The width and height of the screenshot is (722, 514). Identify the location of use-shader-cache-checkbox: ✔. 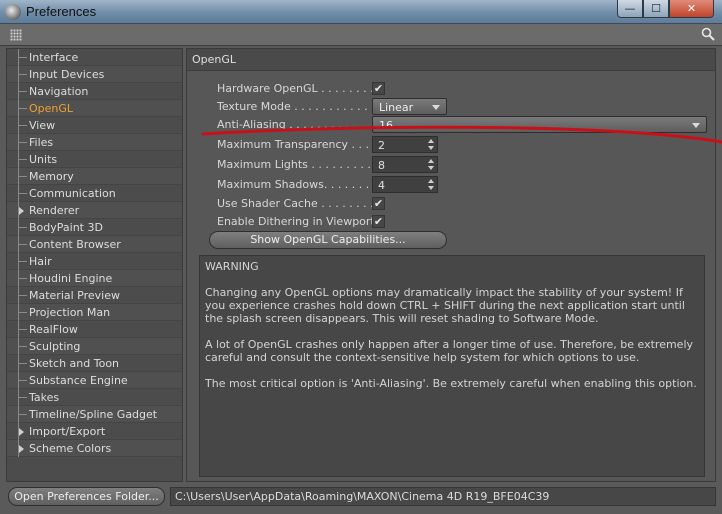
(378, 203).